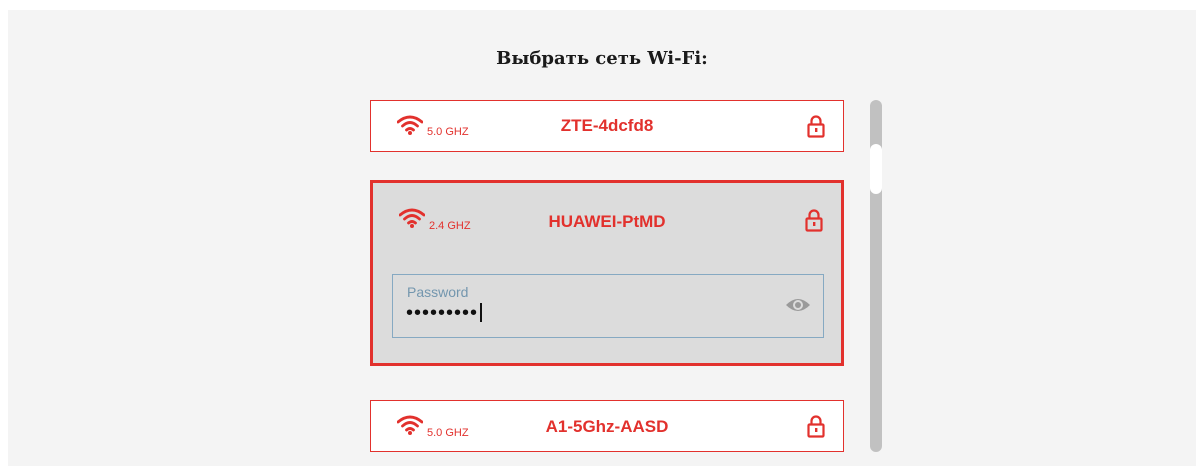  I want to click on network-name: A1-5Ghz-AASD, so click(607, 426).